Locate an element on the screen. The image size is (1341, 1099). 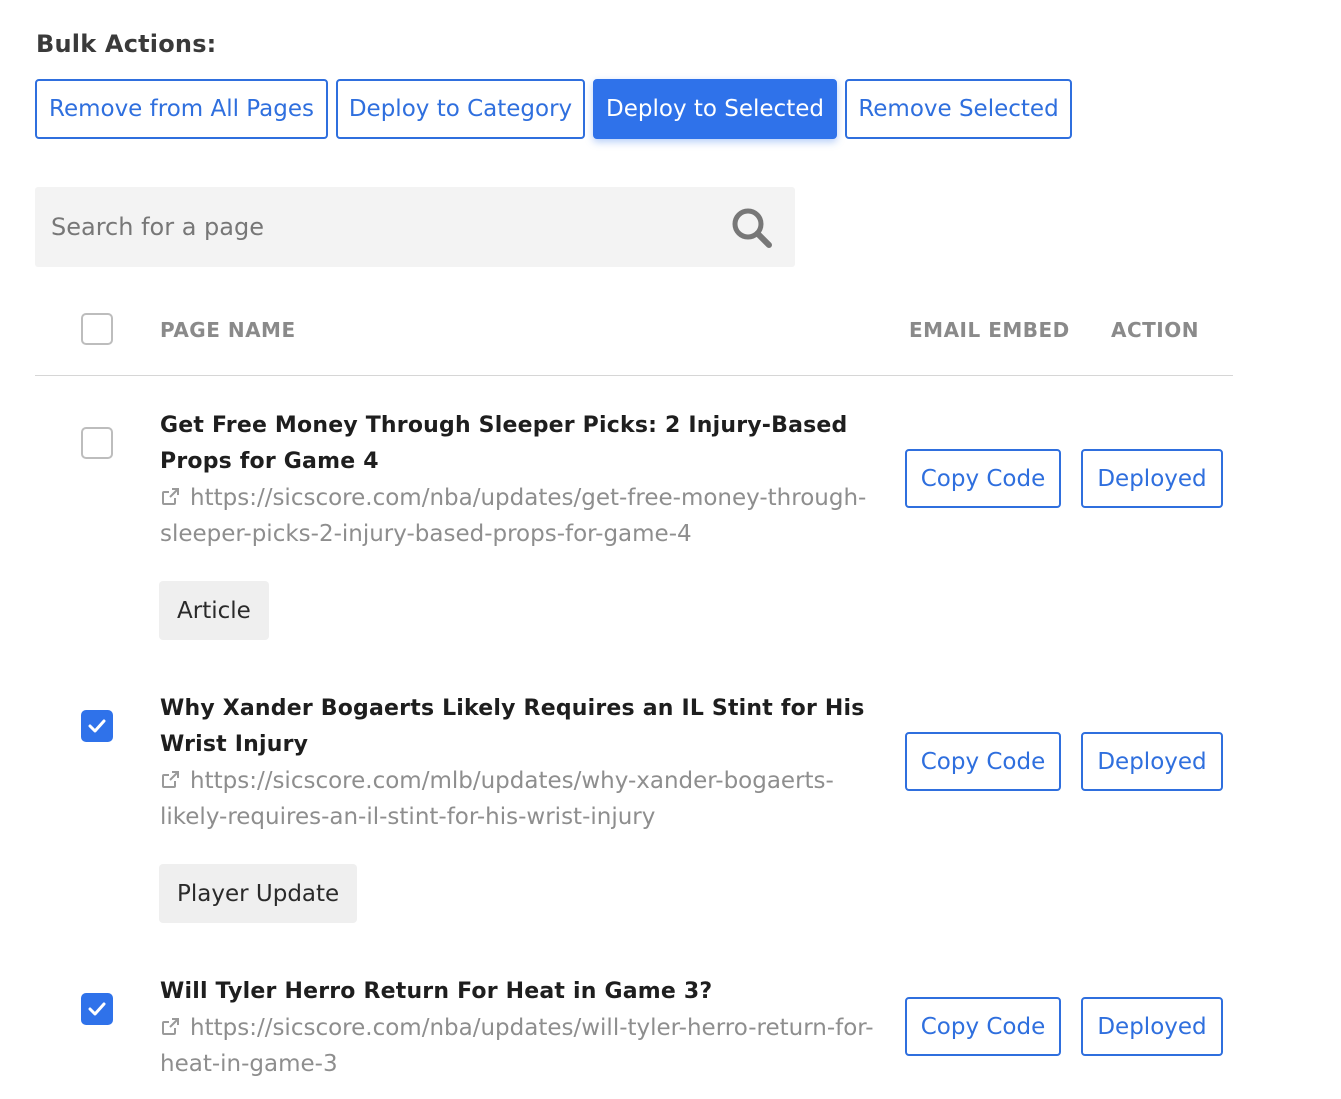
header-divider is located at coordinates (634, 375).